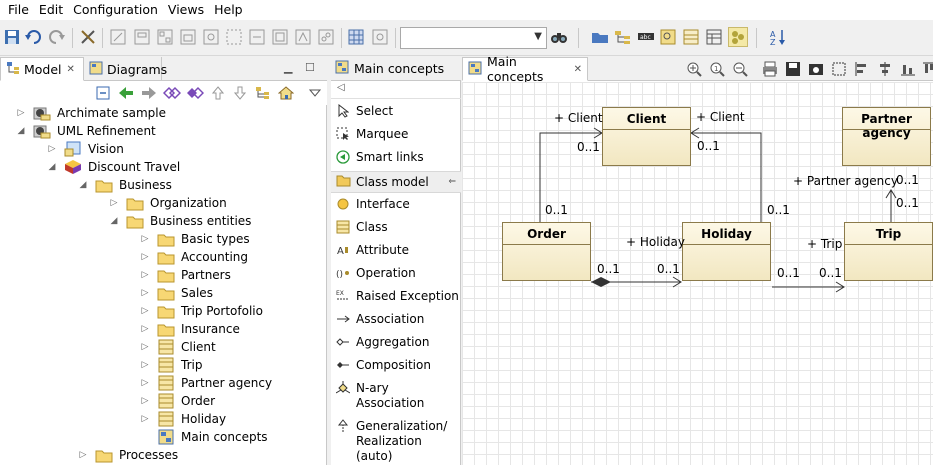 The image size is (933, 465). I want to click on diagram-tool-1-icon, so click(118, 37).